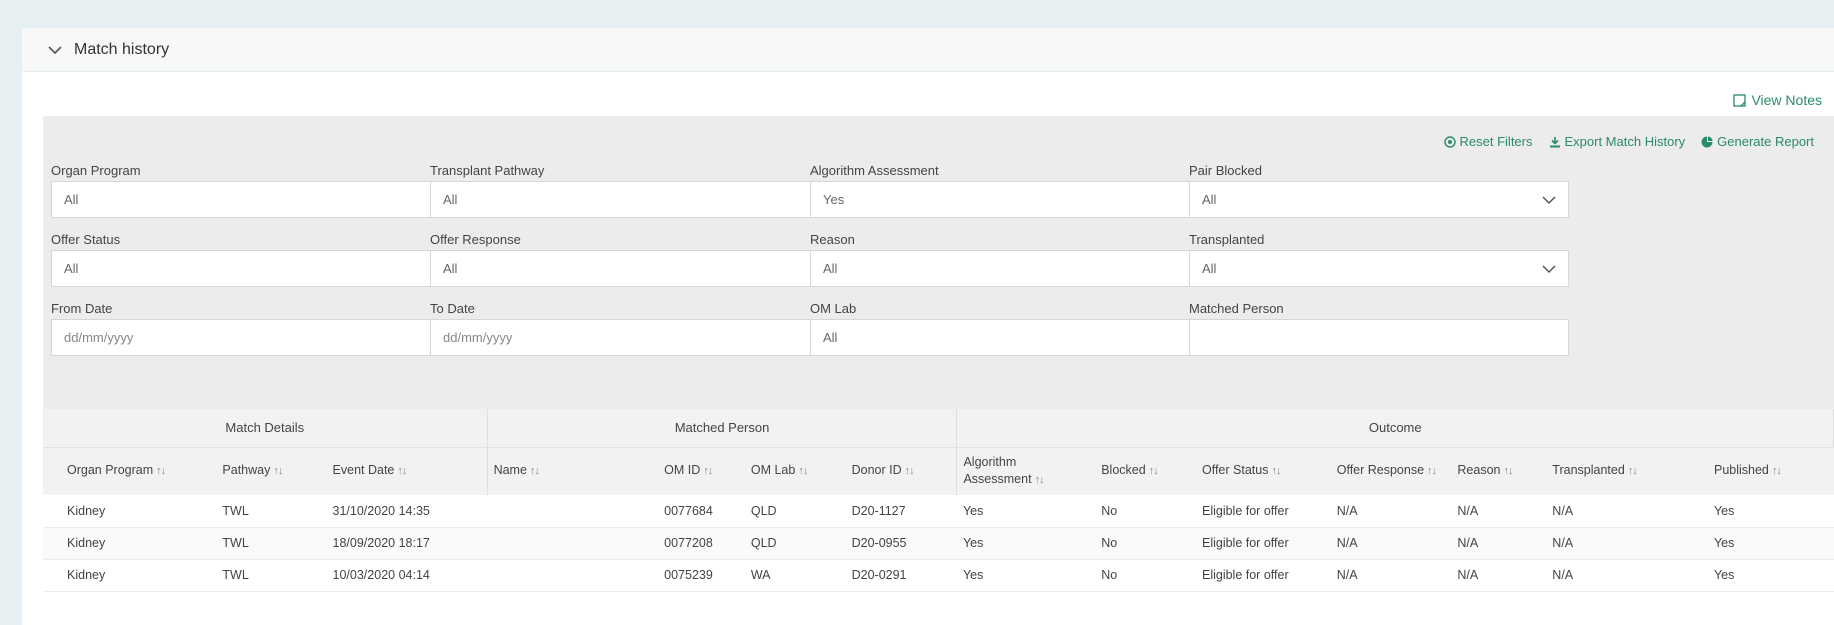 This screenshot has height=625, width=1834. Describe the element at coordinates (701, 511) in the screenshot. I see `cell-om-id: 0077684` at that location.